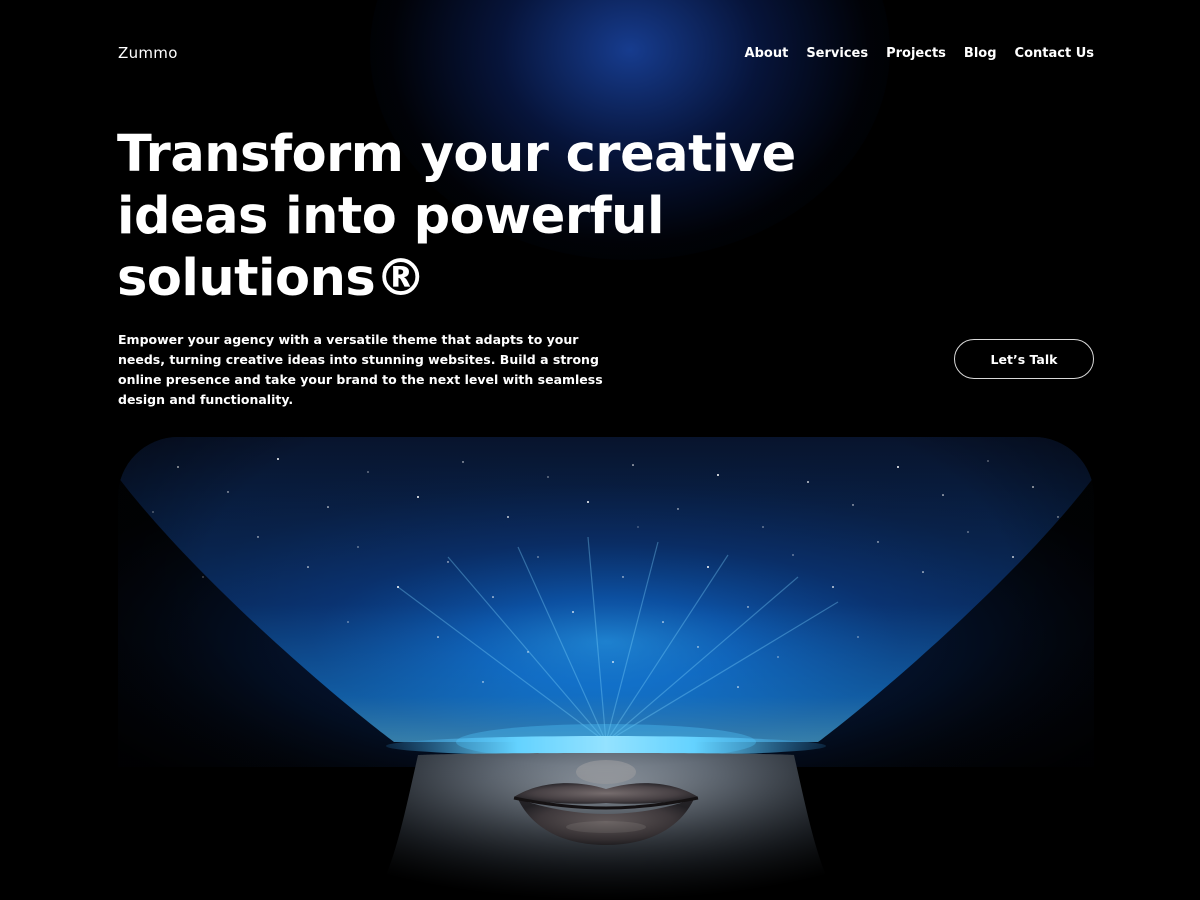 The image size is (1200, 900). What do you see at coordinates (1024, 359) in the screenshot?
I see `lets-talk-button: Let’s Talk` at bounding box center [1024, 359].